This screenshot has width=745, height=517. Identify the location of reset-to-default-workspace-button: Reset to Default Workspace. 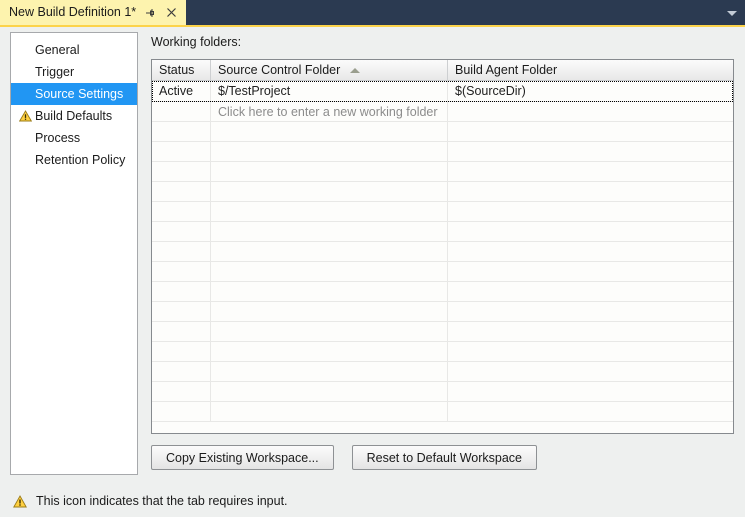
(444, 457).